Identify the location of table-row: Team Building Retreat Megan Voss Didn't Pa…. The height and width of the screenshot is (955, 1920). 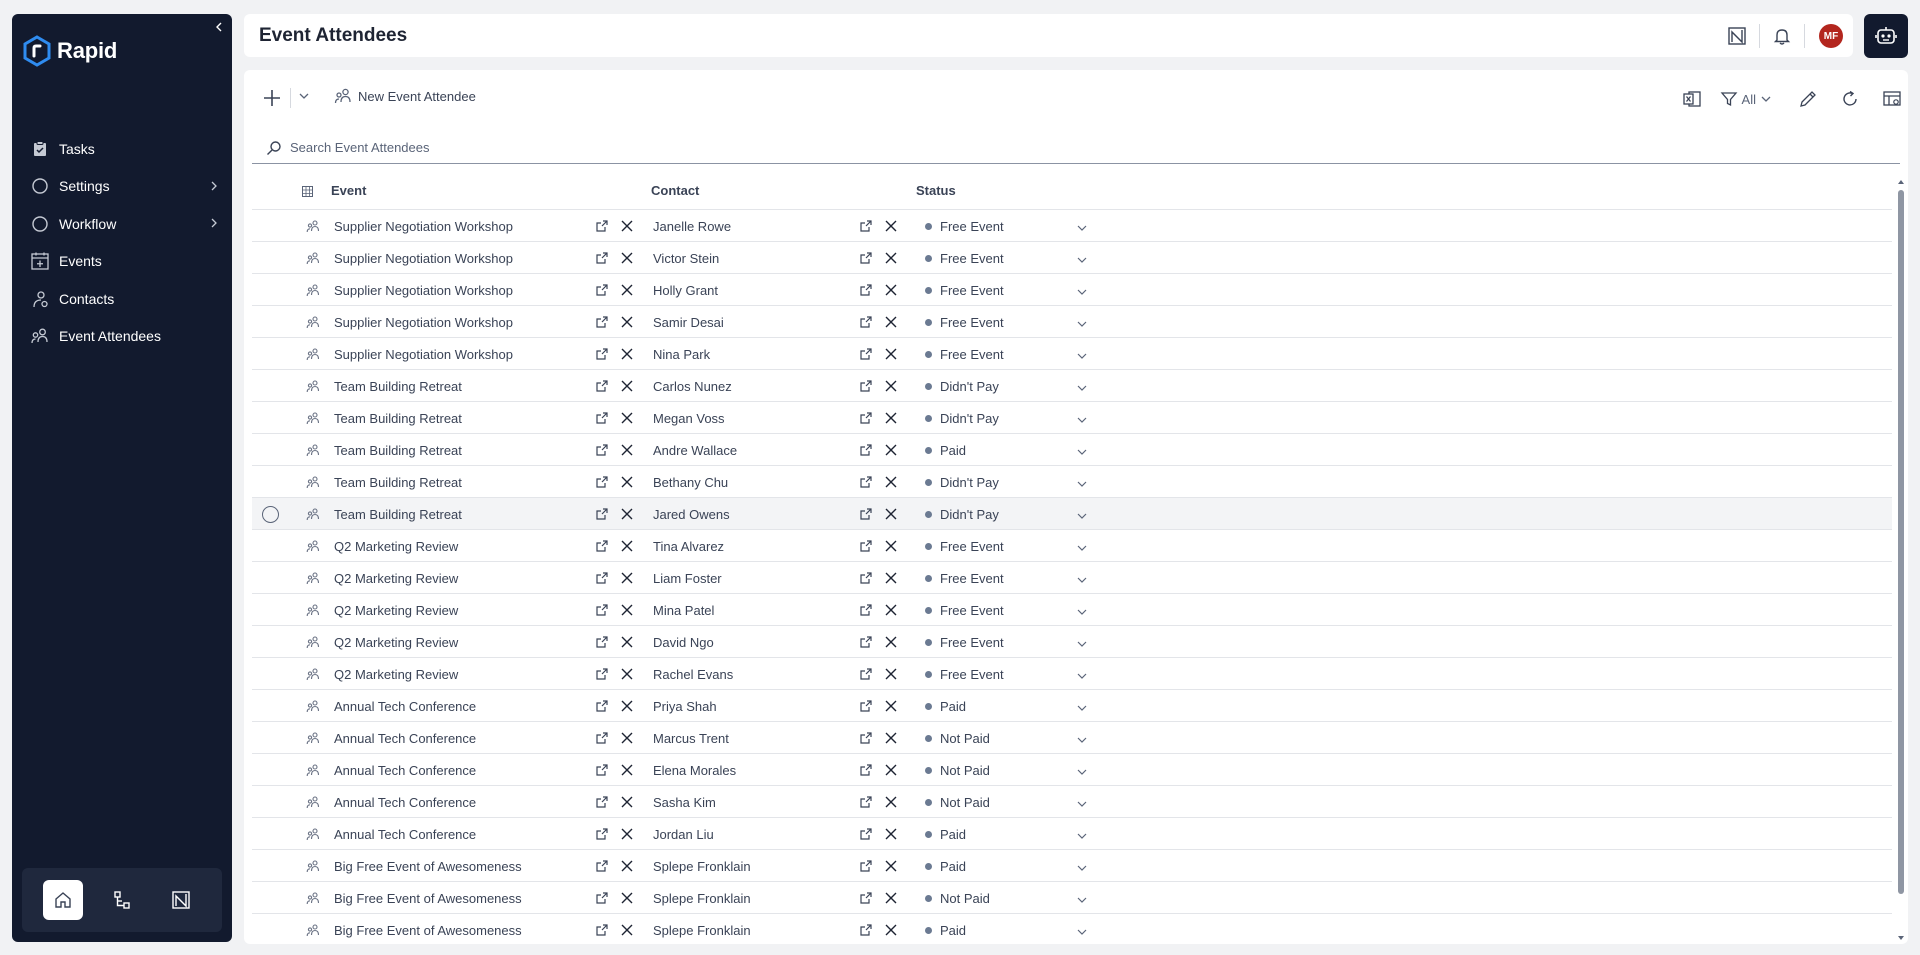
(1072, 418).